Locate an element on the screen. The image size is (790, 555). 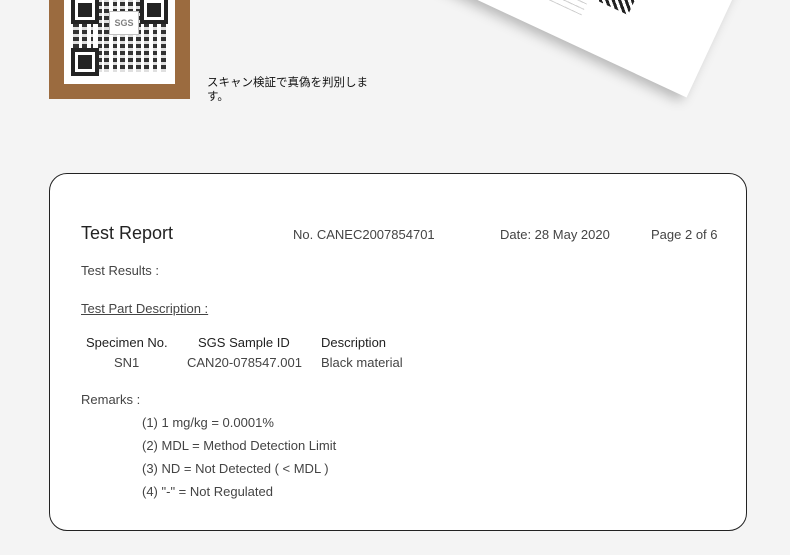
test-results-label: Test Results : is located at coordinates (120, 270).